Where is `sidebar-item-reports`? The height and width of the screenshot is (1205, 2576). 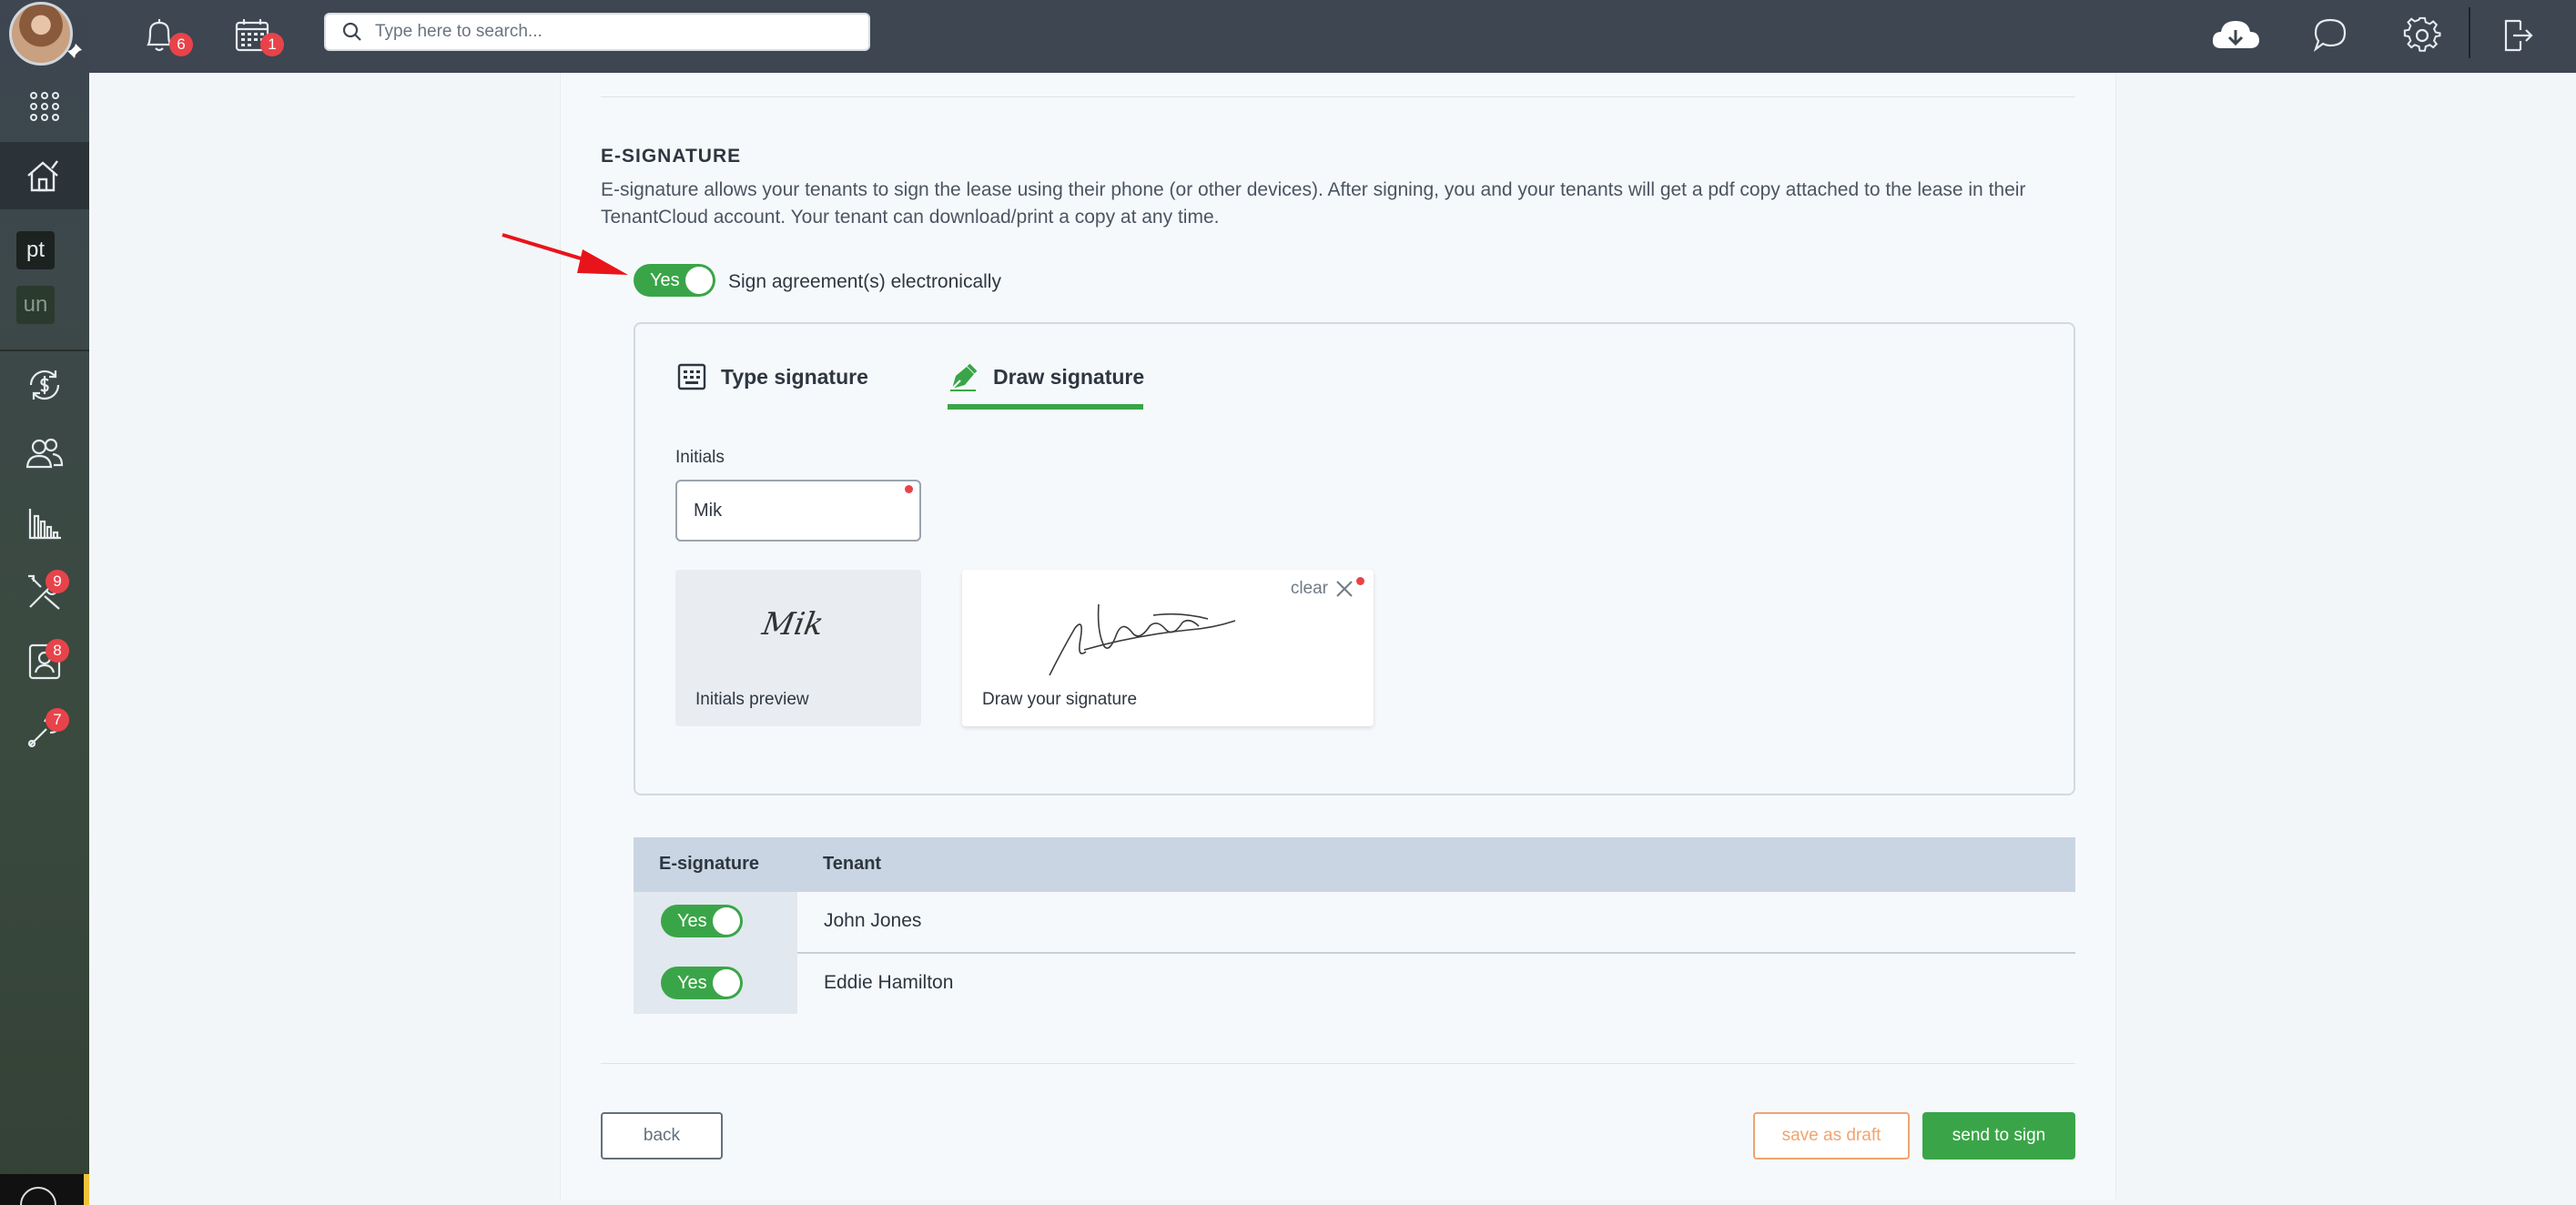
sidebar-item-reports is located at coordinates (44, 524).